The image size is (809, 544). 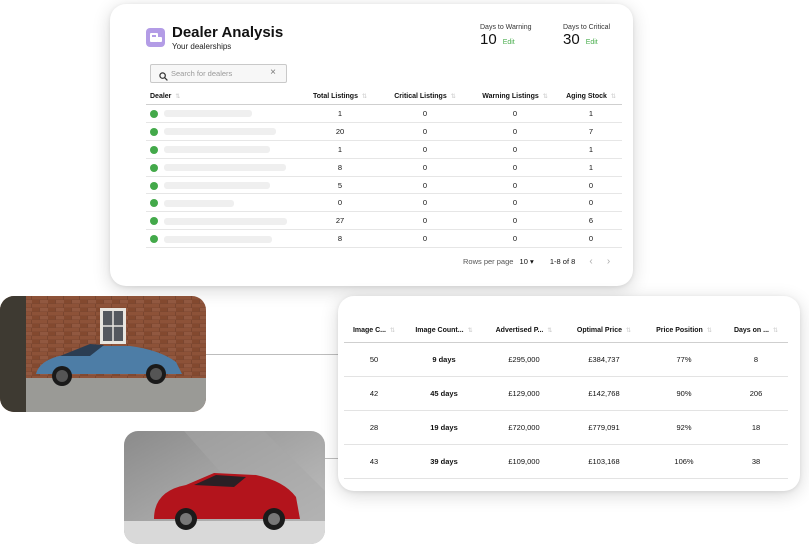 I want to click on table-row: 8 0 0 1, so click(x=384, y=167).